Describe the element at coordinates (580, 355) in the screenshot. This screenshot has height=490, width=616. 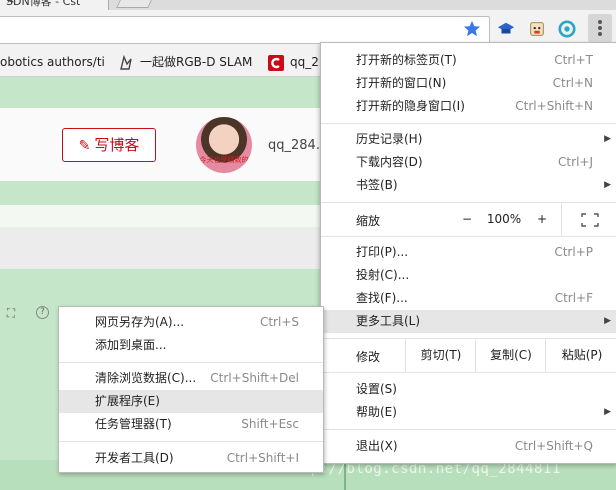
I see `paste-button: 粘贴(P)` at that location.